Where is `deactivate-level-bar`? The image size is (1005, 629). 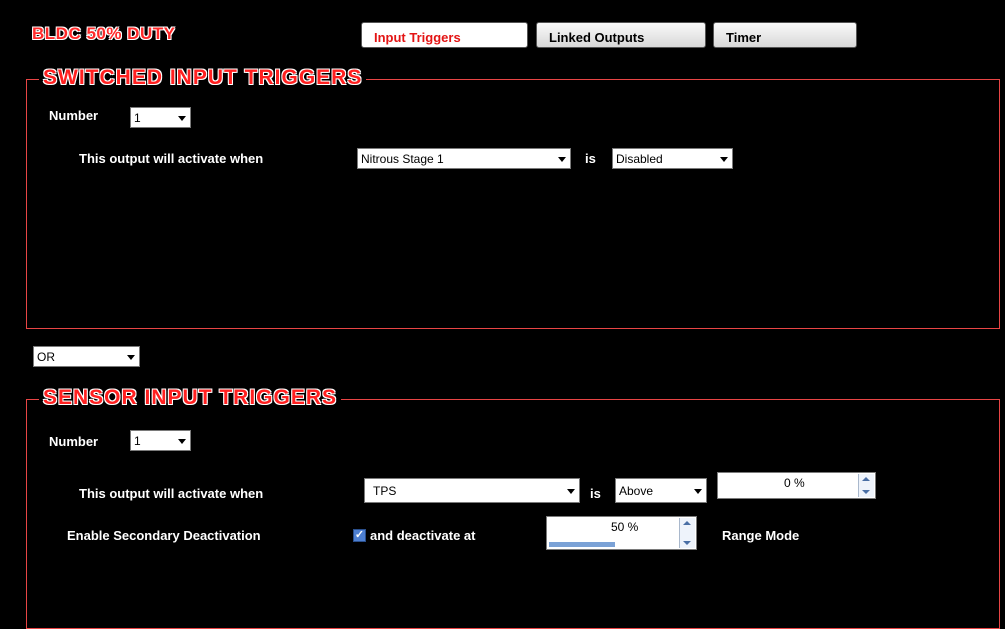 deactivate-level-bar is located at coordinates (582, 544).